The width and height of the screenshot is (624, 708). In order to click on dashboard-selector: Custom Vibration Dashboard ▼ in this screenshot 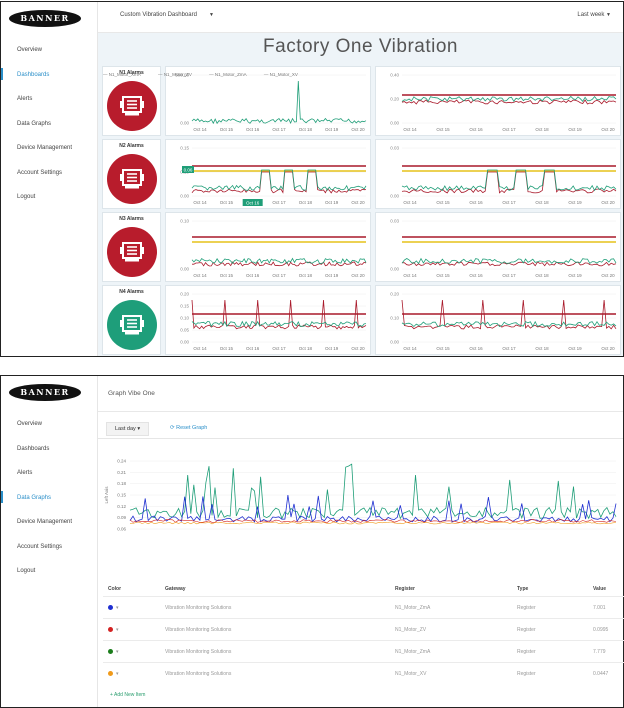, I will do `click(167, 15)`.